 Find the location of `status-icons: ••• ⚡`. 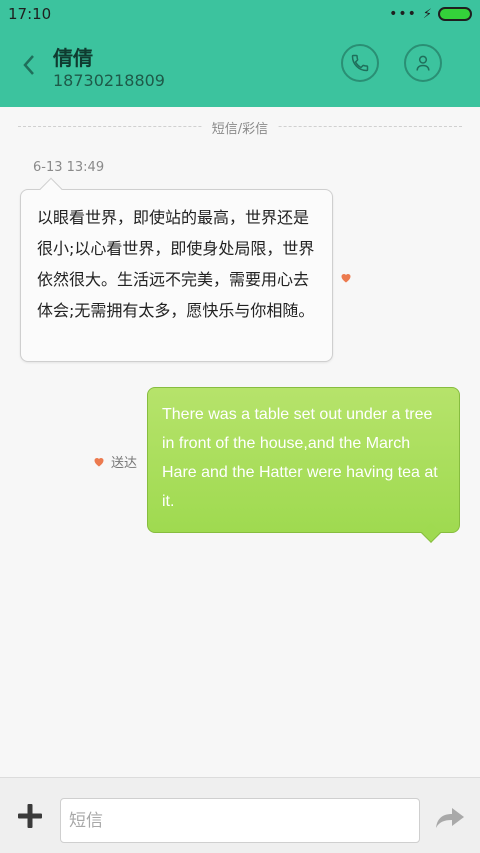

status-icons: ••• ⚡ is located at coordinates (430, 14).